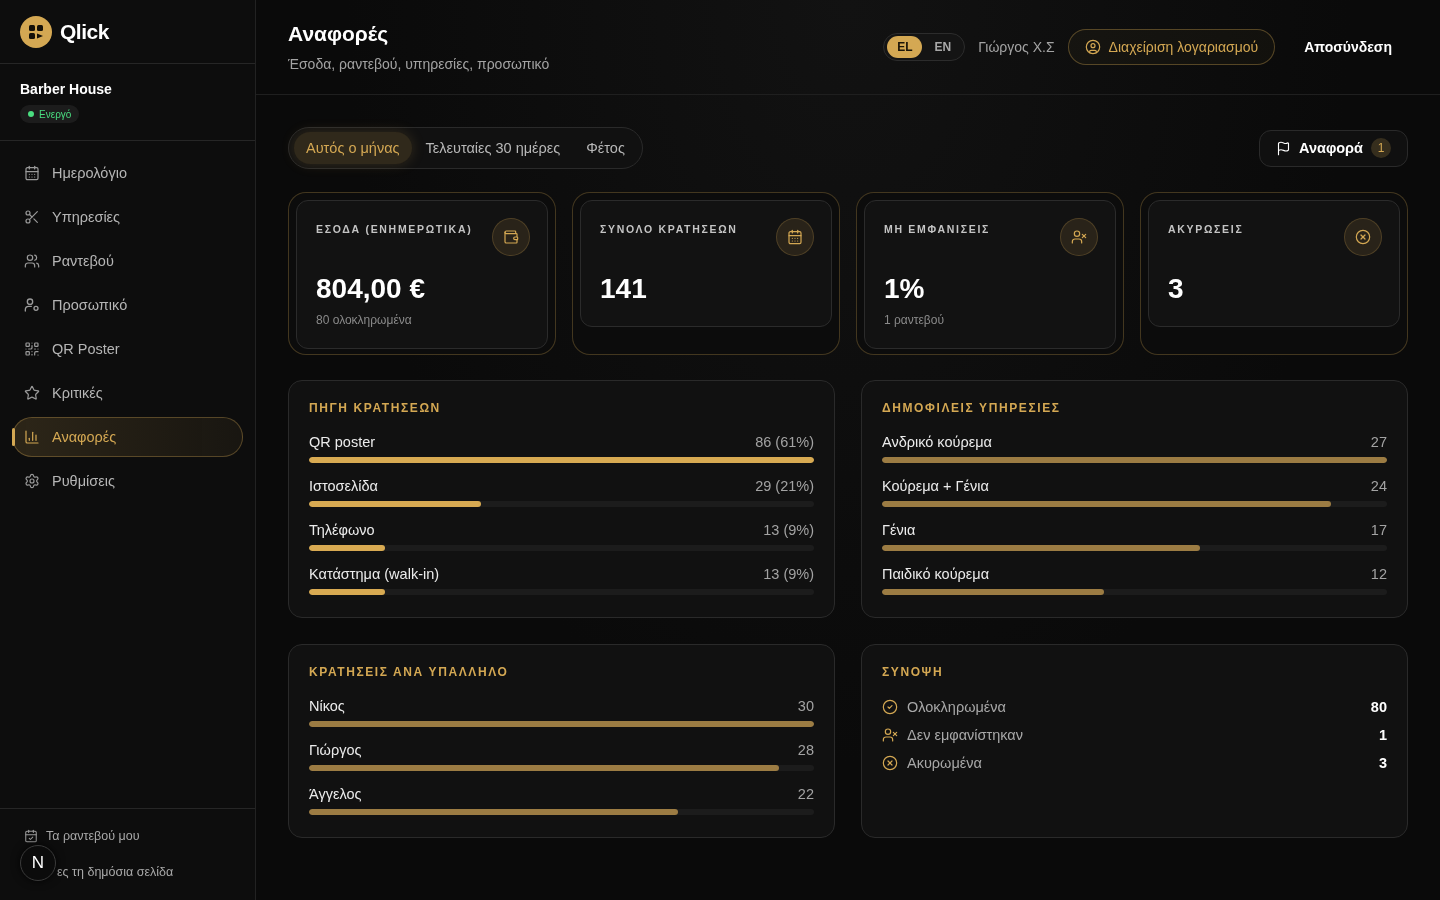 This screenshot has width=1440, height=900. Describe the element at coordinates (55, 114) in the screenshot. I see `status-label: Ενεργό` at that location.